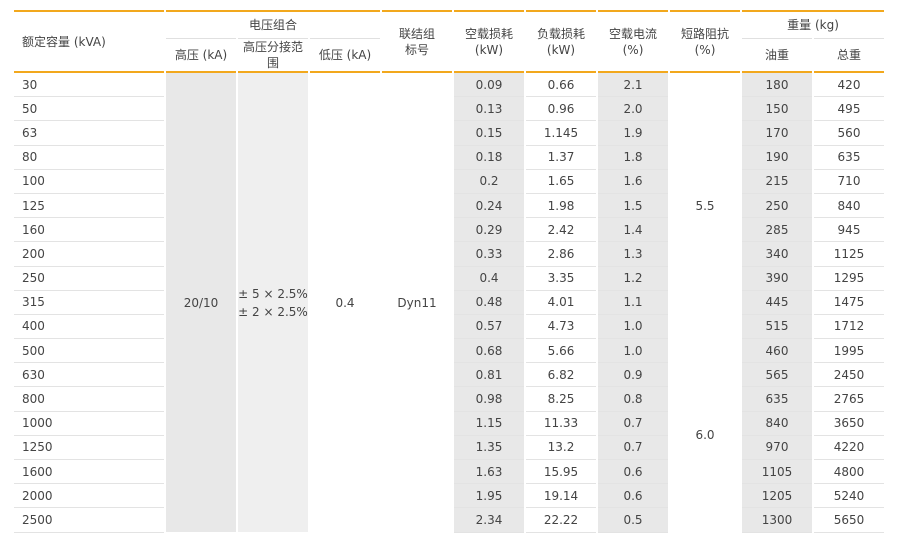 This screenshot has height=545, width=899. I want to click on total-weight-cell: 4800, so click(849, 472).